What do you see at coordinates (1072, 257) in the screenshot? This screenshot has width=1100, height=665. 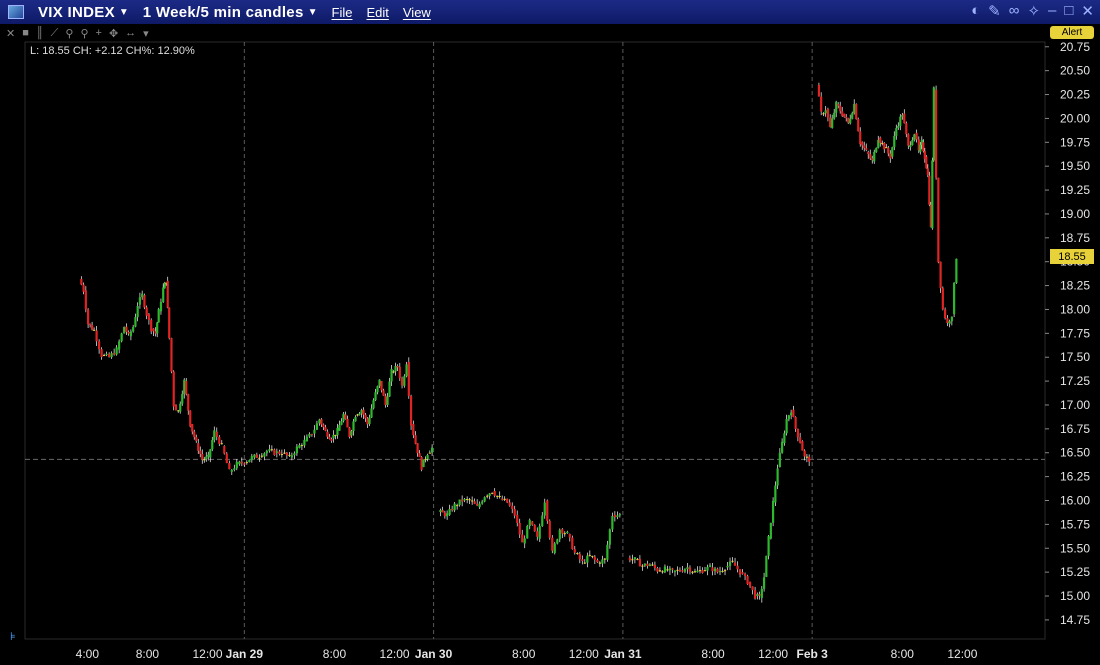 I see `last-price-label: 18.55` at bounding box center [1072, 257].